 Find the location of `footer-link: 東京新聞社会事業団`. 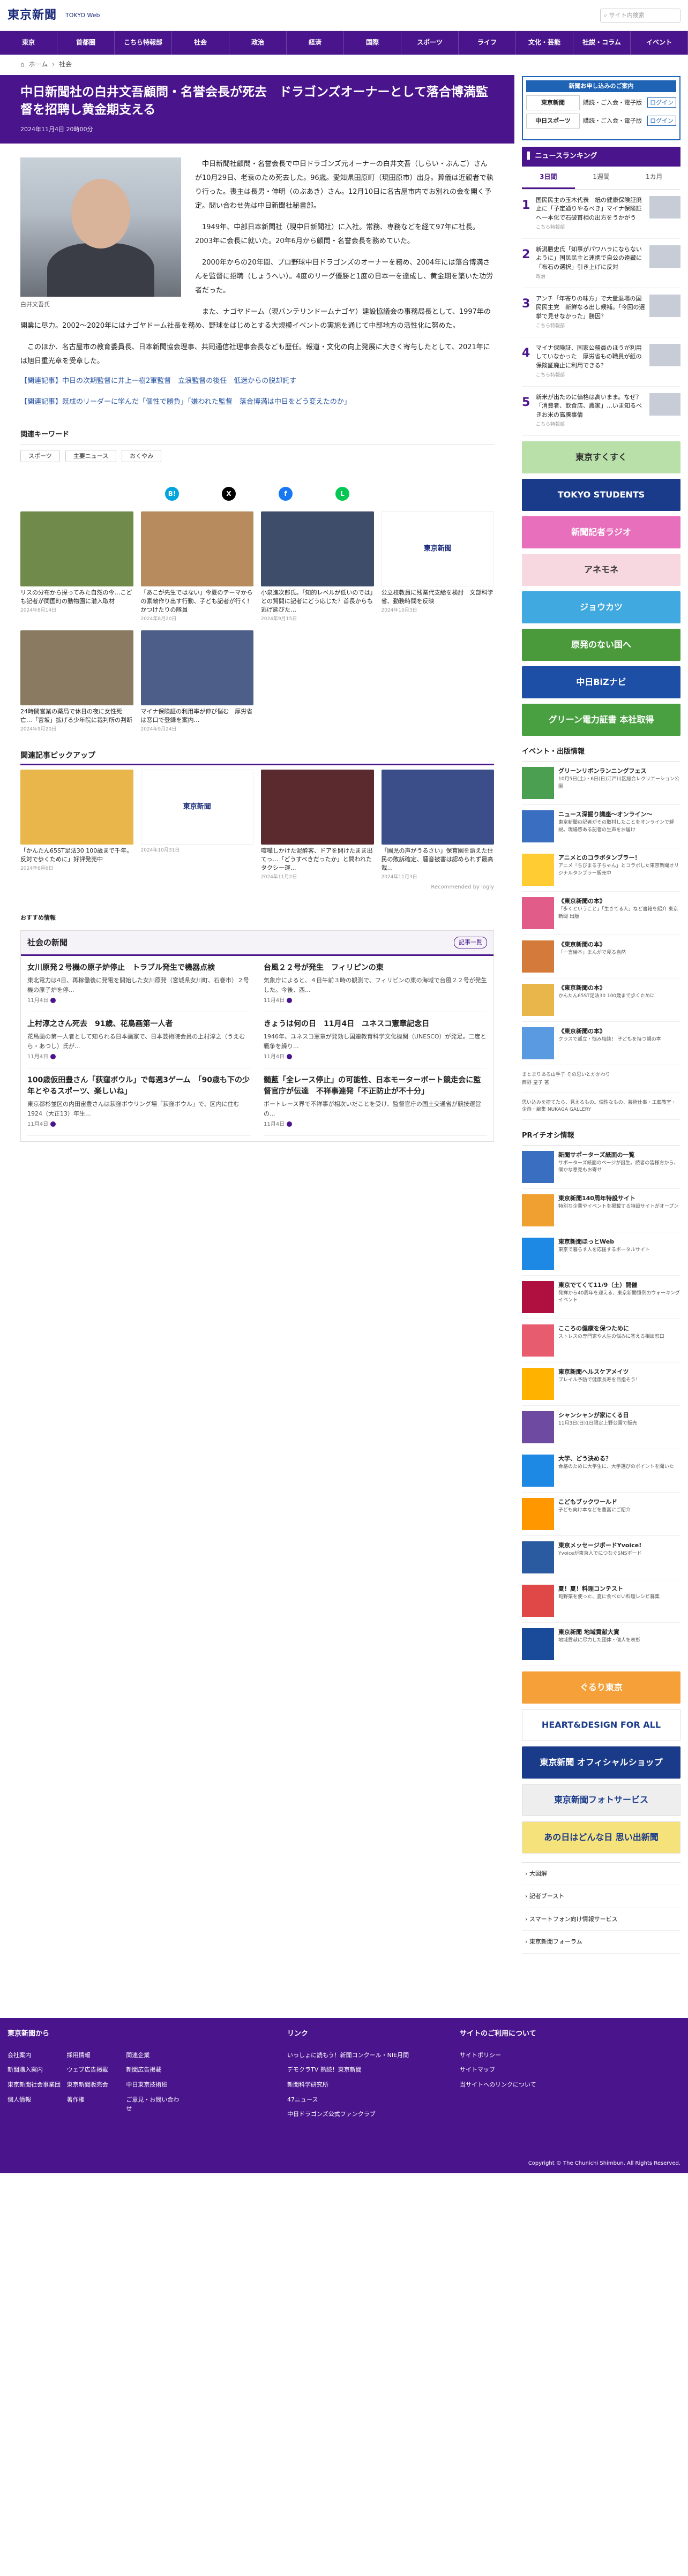

footer-link: 東京新聞社会事業団 is located at coordinates (35, 2085).